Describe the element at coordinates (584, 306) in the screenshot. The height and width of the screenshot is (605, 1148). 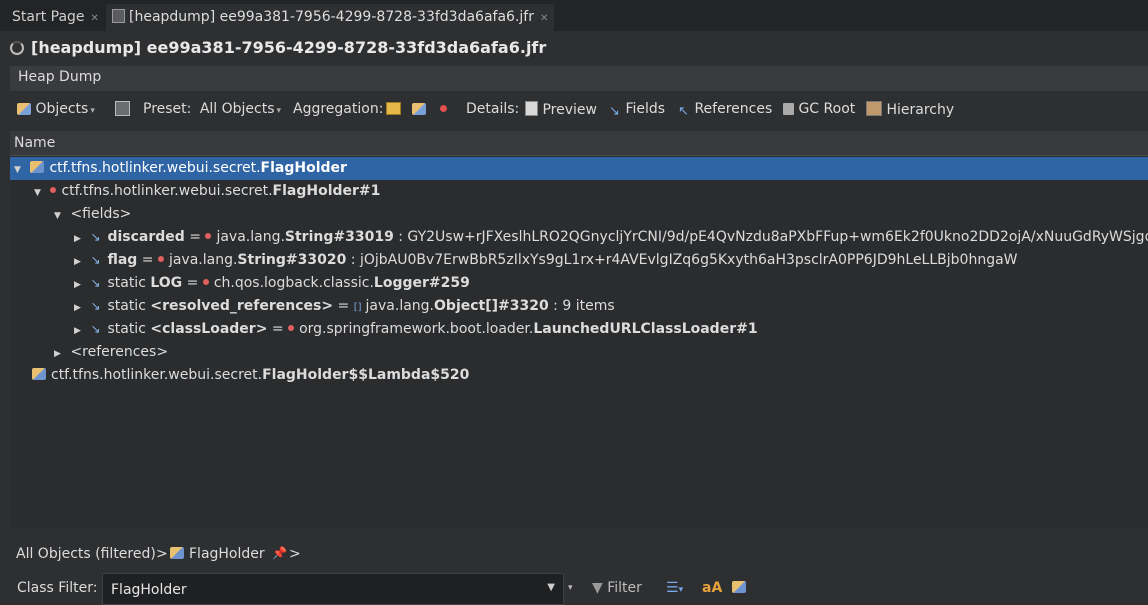
I see `field-value: : 9 items` at that location.